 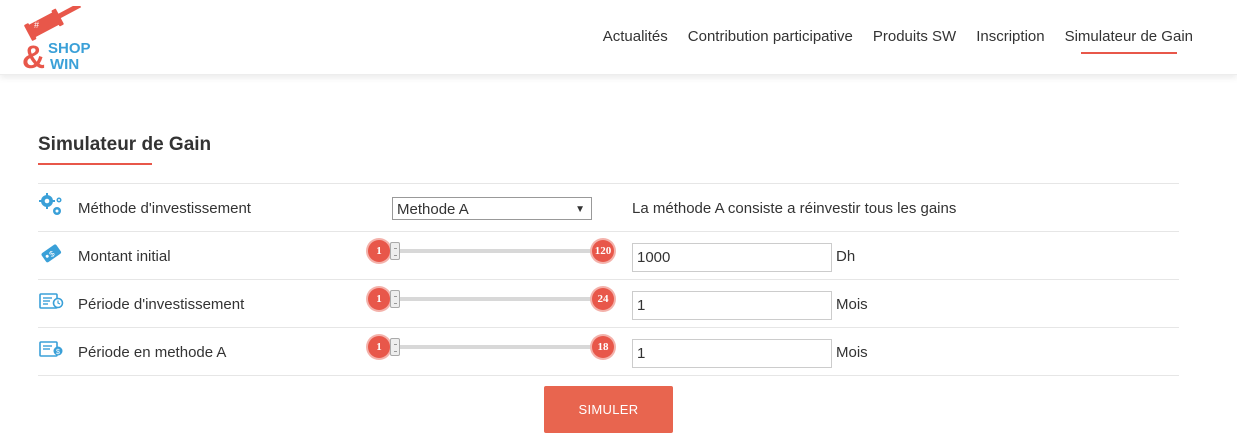 What do you see at coordinates (1010, 37) in the screenshot?
I see `nav-inscription: Inscription` at bounding box center [1010, 37].